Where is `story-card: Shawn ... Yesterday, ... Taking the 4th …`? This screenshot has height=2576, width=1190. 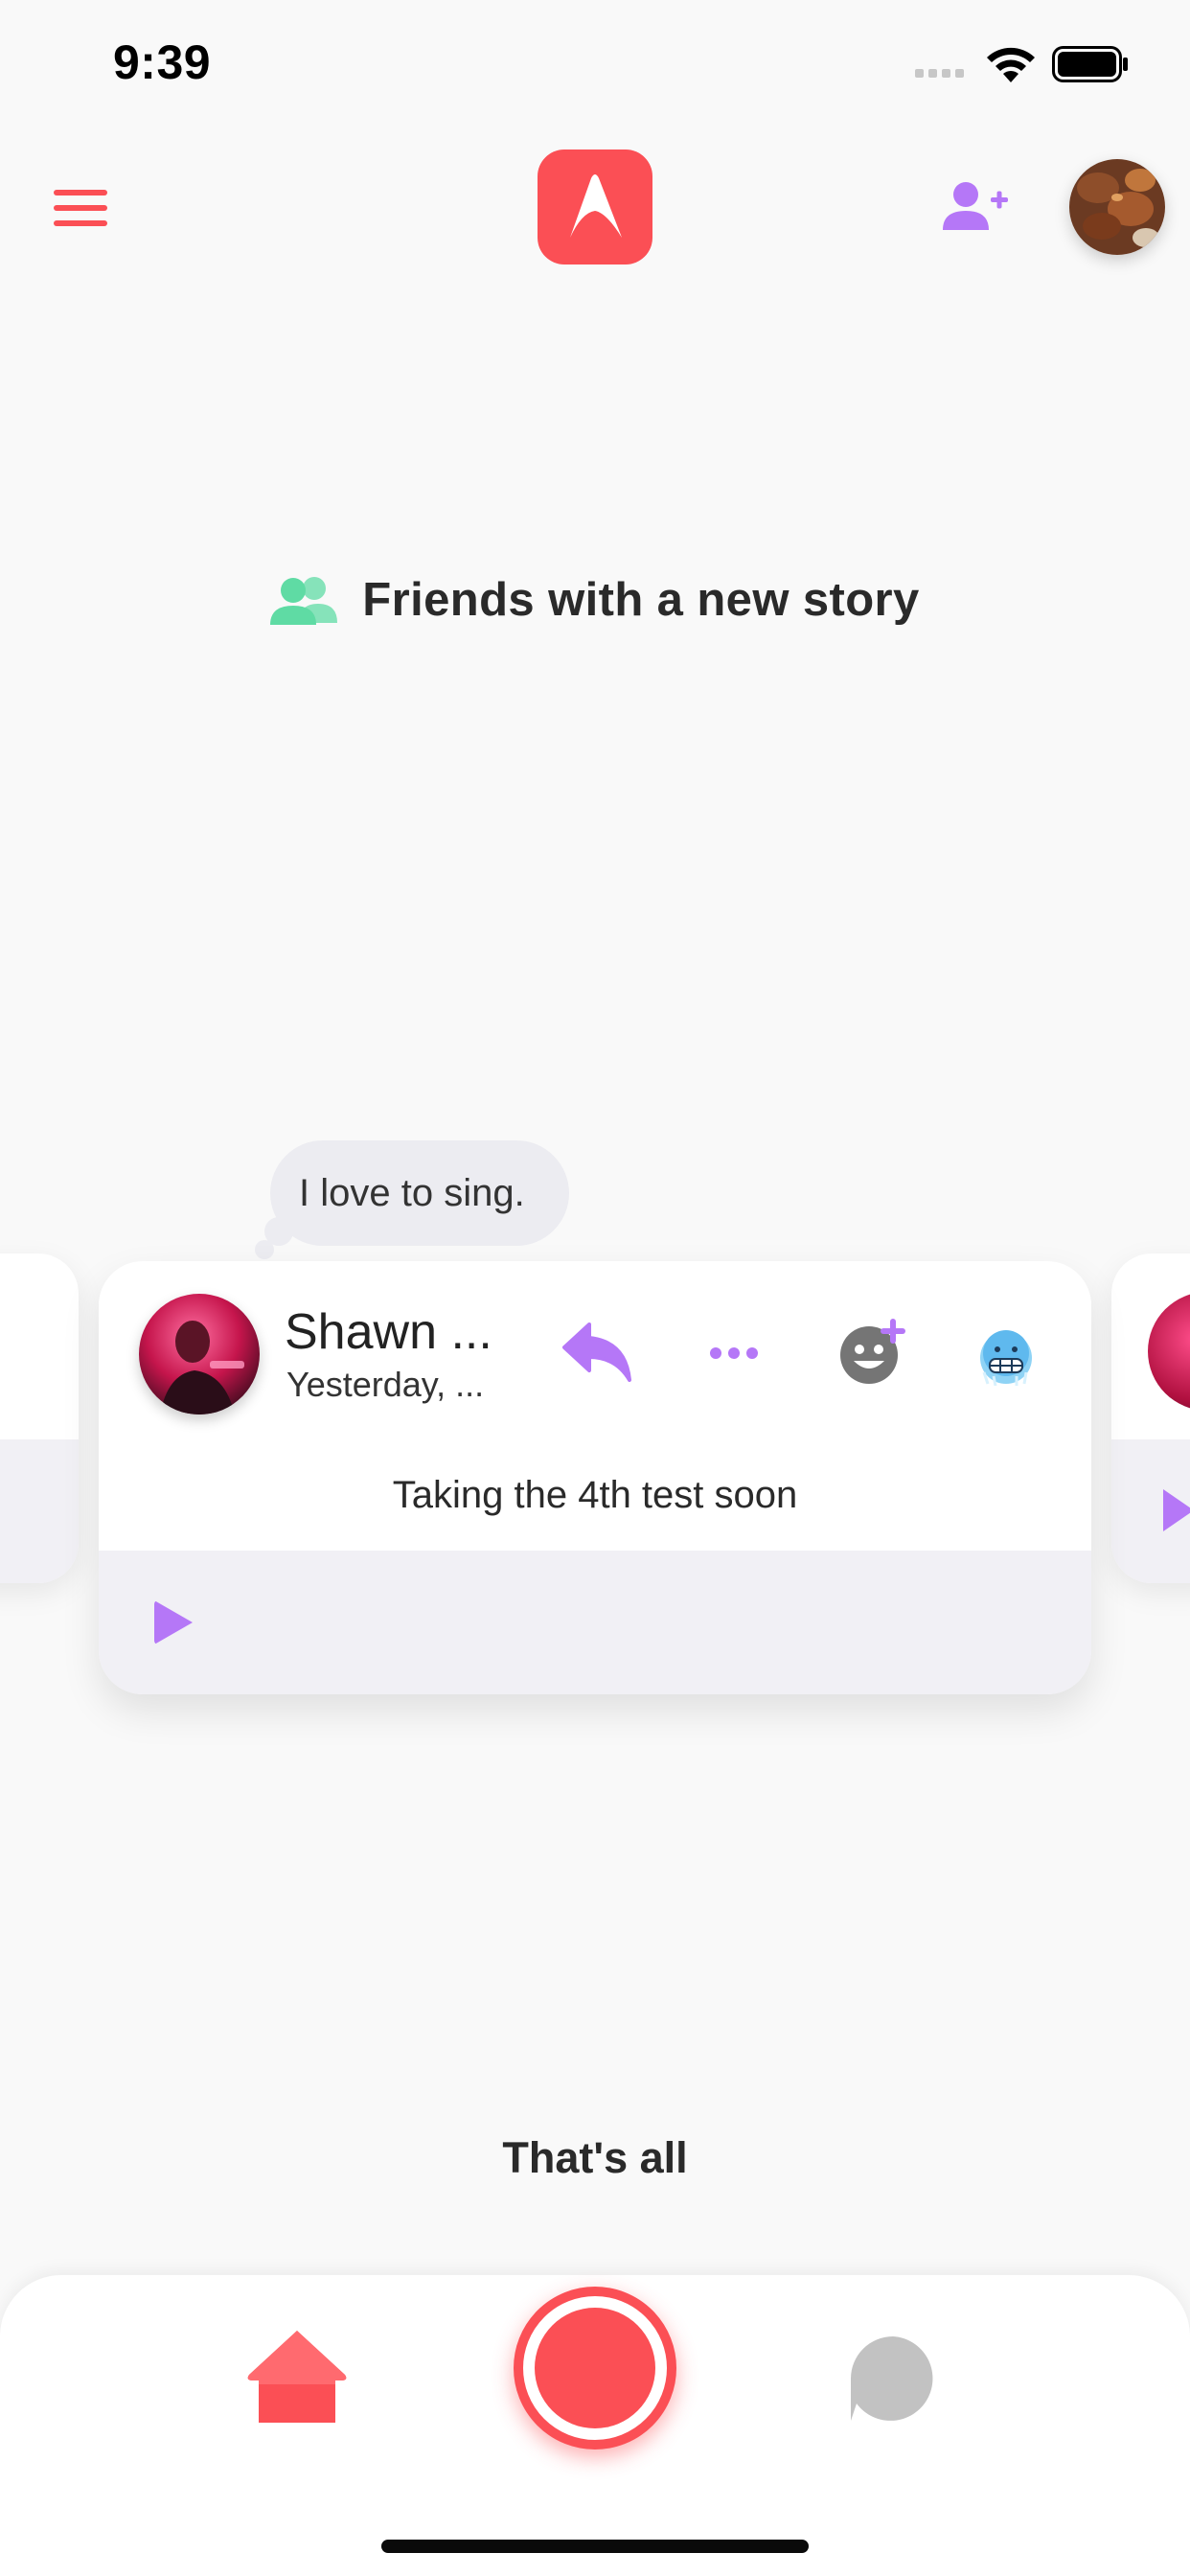
story-card: Shawn ... Yesterday, ... Taking the 4th … is located at coordinates (595, 1477).